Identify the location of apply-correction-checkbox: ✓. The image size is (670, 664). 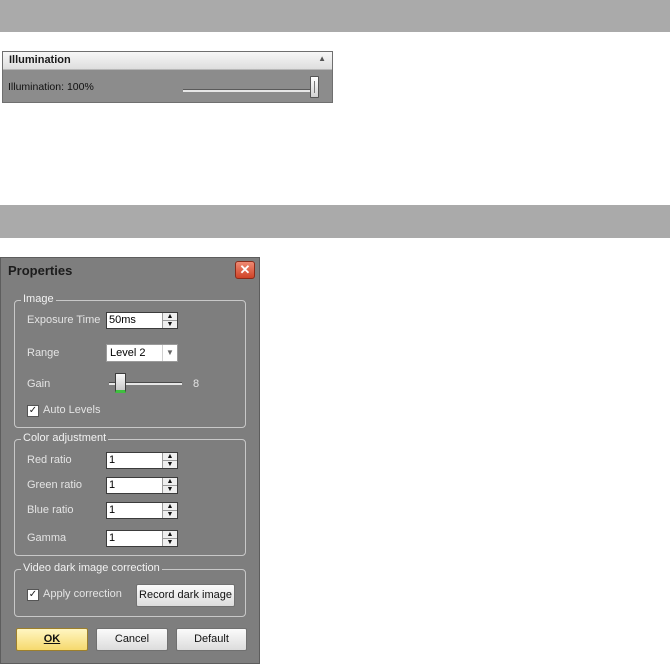
(33, 595).